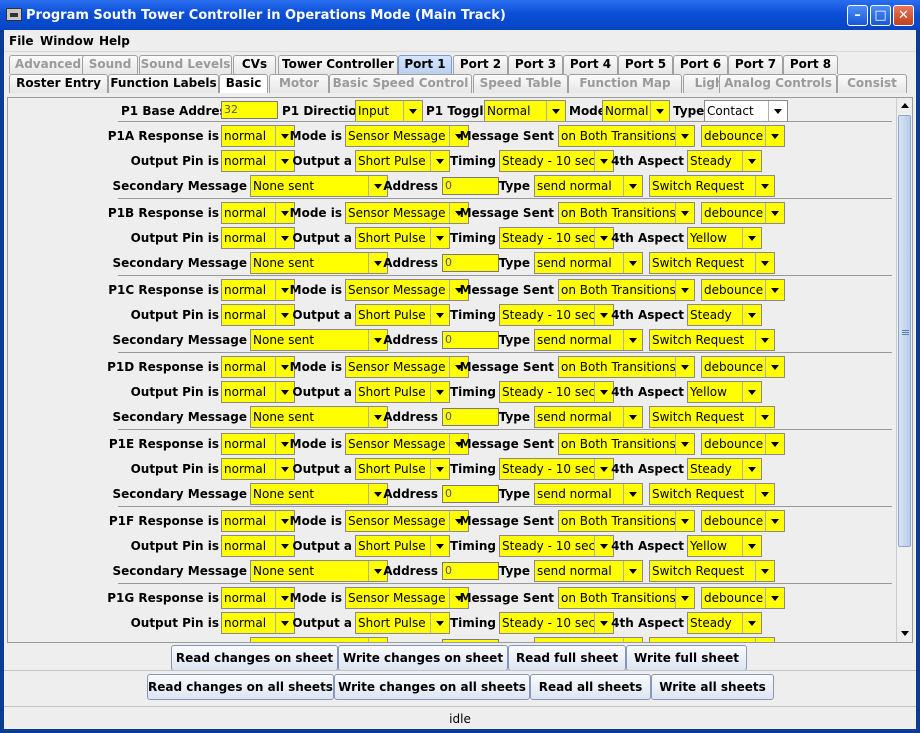 This screenshot has width=920, height=733. I want to click on tab-port-7: Port 7, so click(755, 64).